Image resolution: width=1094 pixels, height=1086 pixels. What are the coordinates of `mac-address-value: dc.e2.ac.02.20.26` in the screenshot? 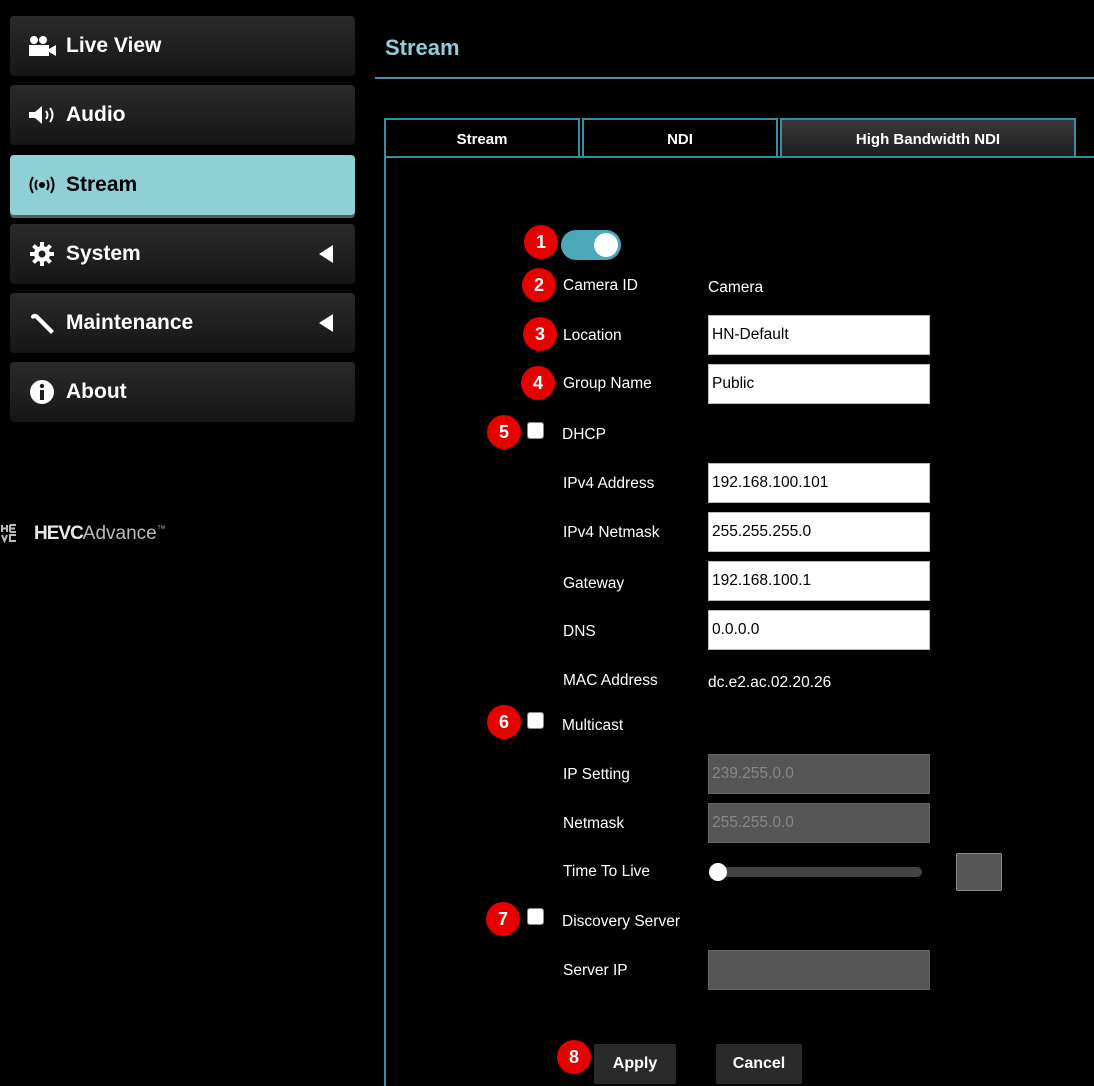 It's located at (770, 682).